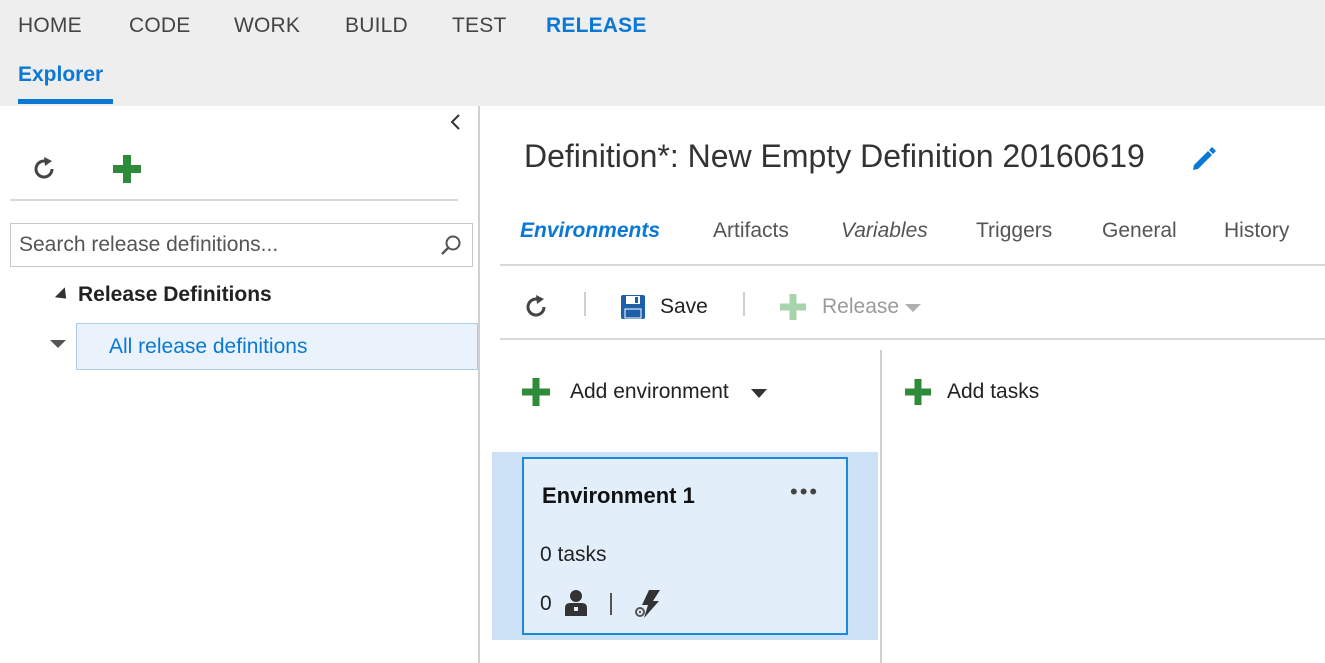 This screenshot has height=663, width=1325. I want to click on tab-general: General, so click(1139, 231).